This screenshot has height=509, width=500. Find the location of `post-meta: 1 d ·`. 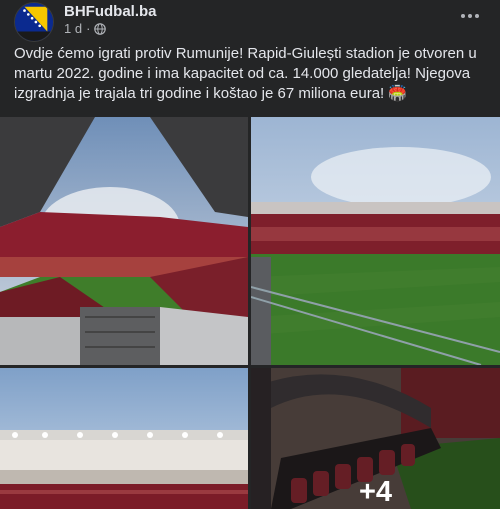

post-meta: 1 d · is located at coordinates (85, 28).